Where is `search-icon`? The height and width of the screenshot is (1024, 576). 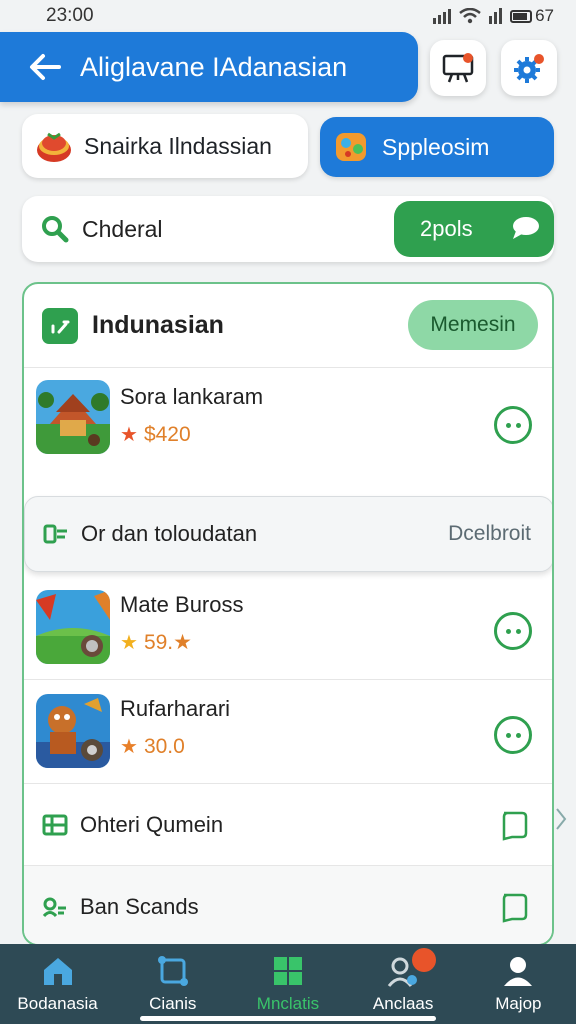 search-icon is located at coordinates (55, 229).